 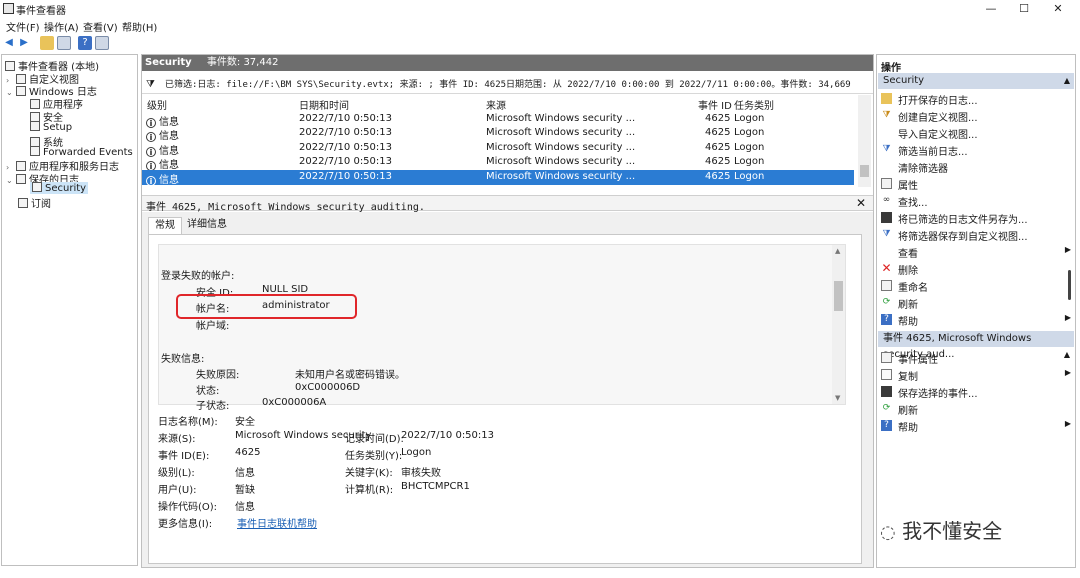 What do you see at coordinates (976, 302) in the screenshot?
I see `action-refresh: ⟳ 刷新` at bounding box center [976, 302].